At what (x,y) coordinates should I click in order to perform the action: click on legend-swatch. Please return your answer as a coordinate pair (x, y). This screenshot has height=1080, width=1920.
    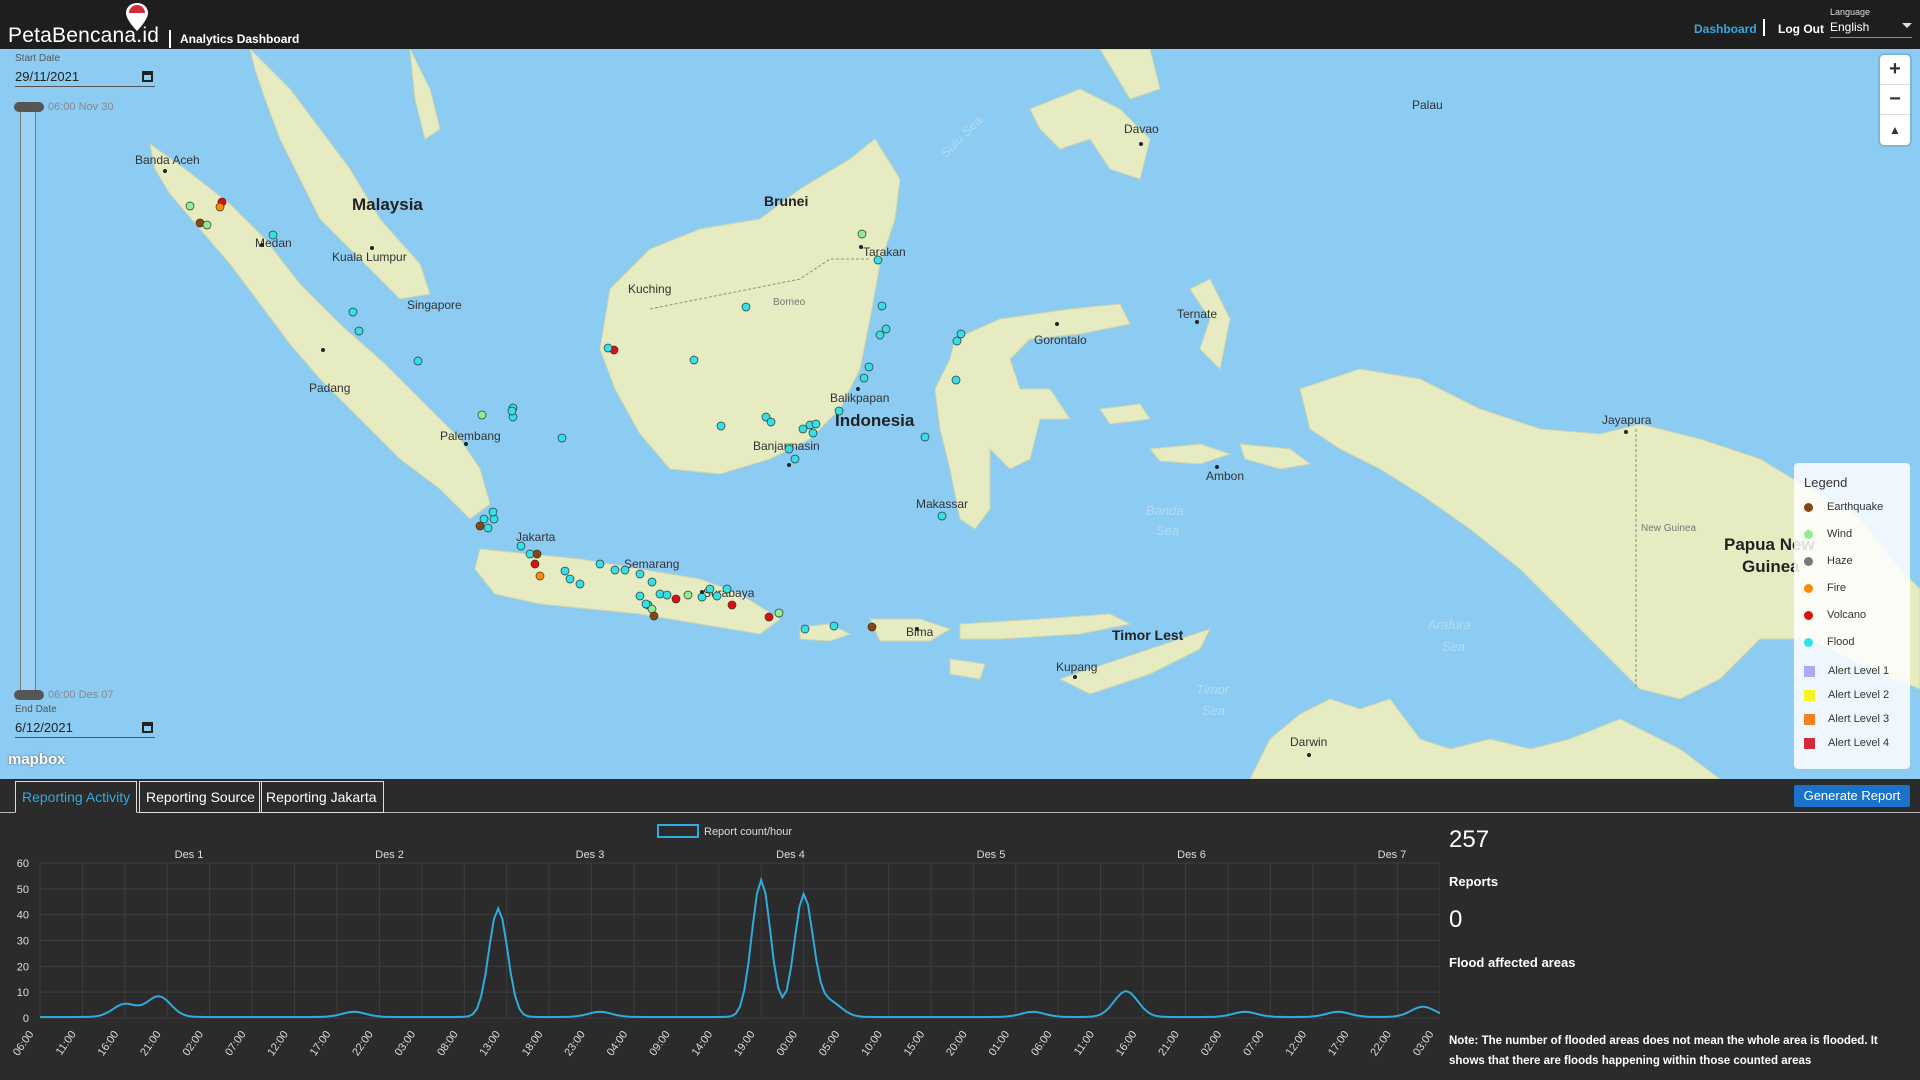
    Looking at the image, I should click on (1809, 671).